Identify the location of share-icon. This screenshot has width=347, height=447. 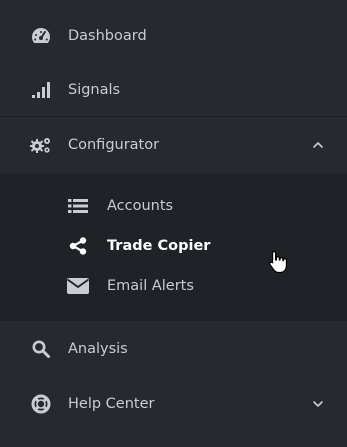
(78, 246).